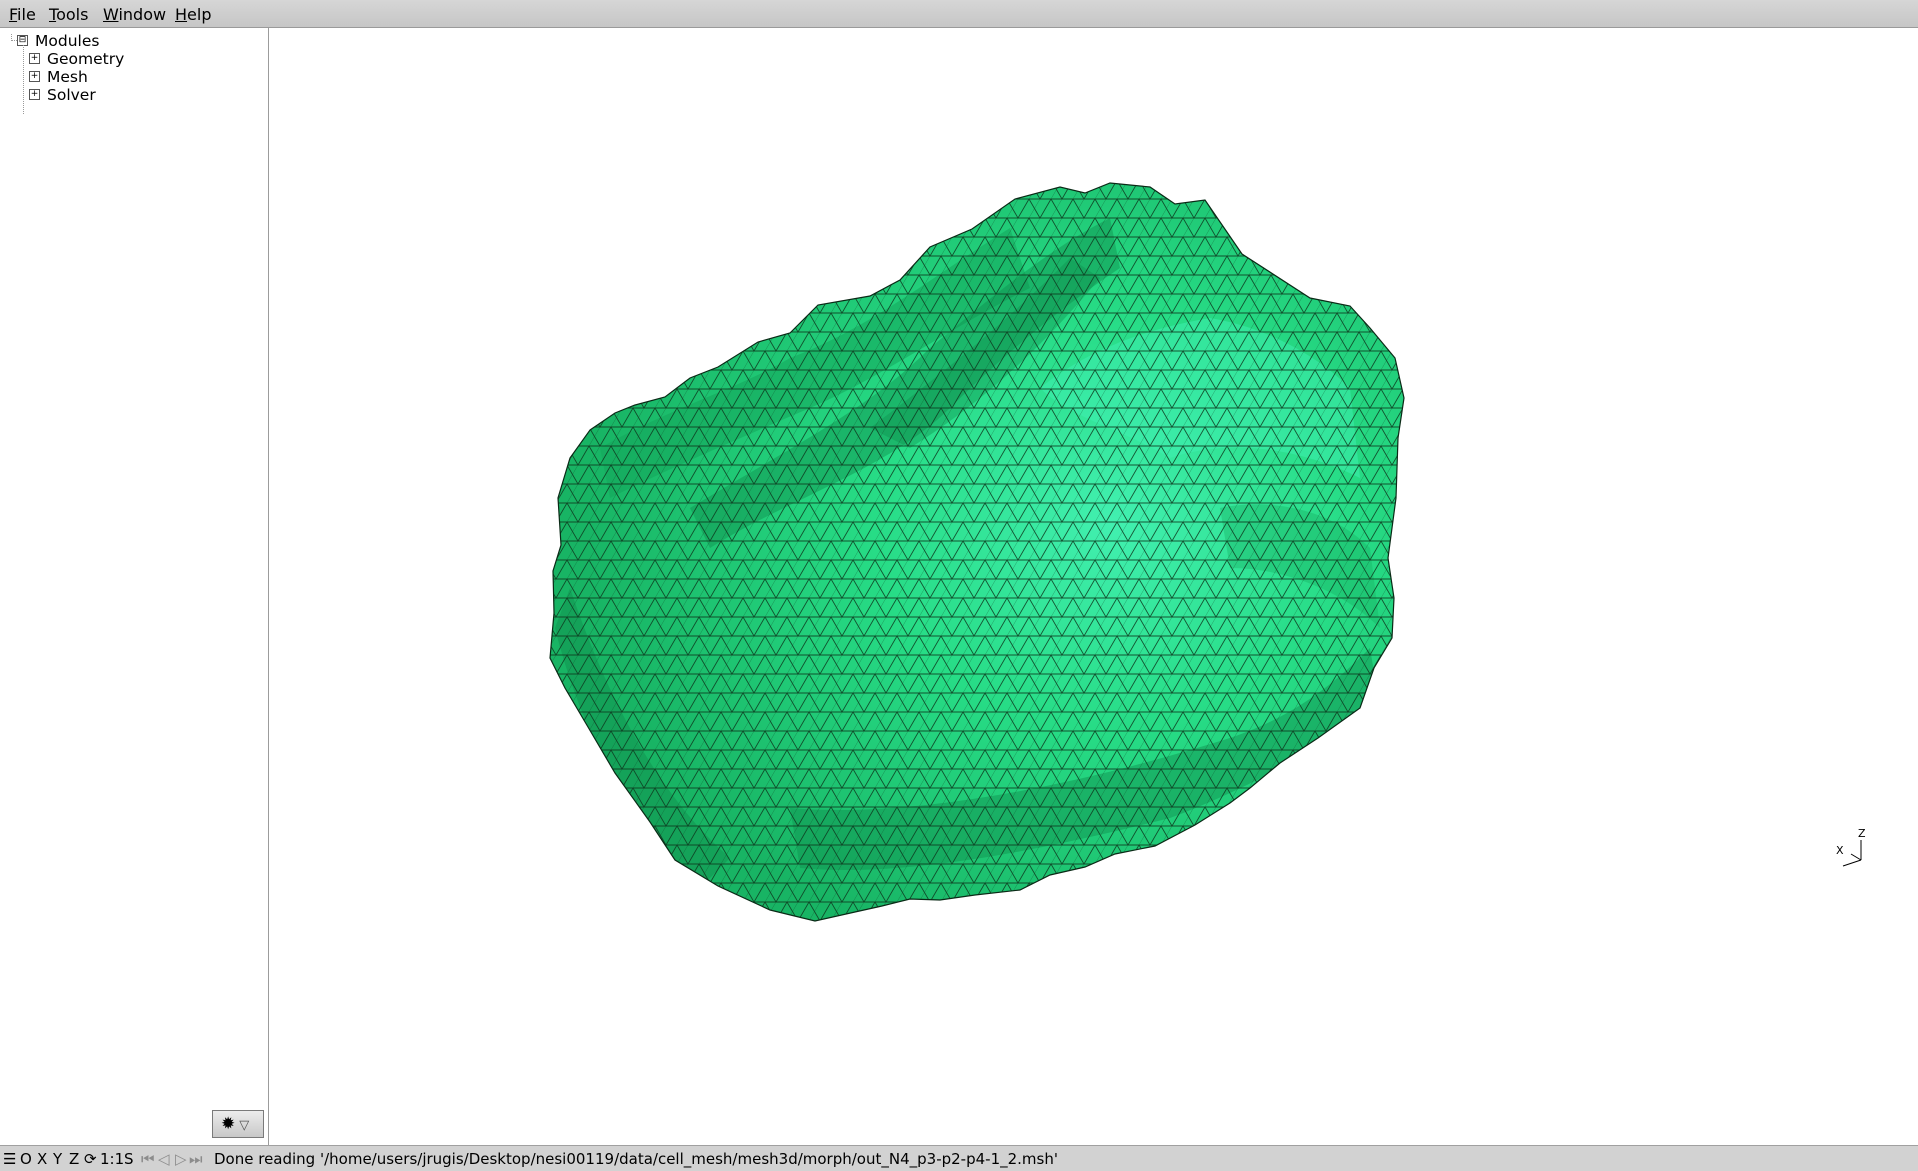 This screenshot has height=1171, width=1918. I want to click on view-origin-button: O, so click(26, 1159).